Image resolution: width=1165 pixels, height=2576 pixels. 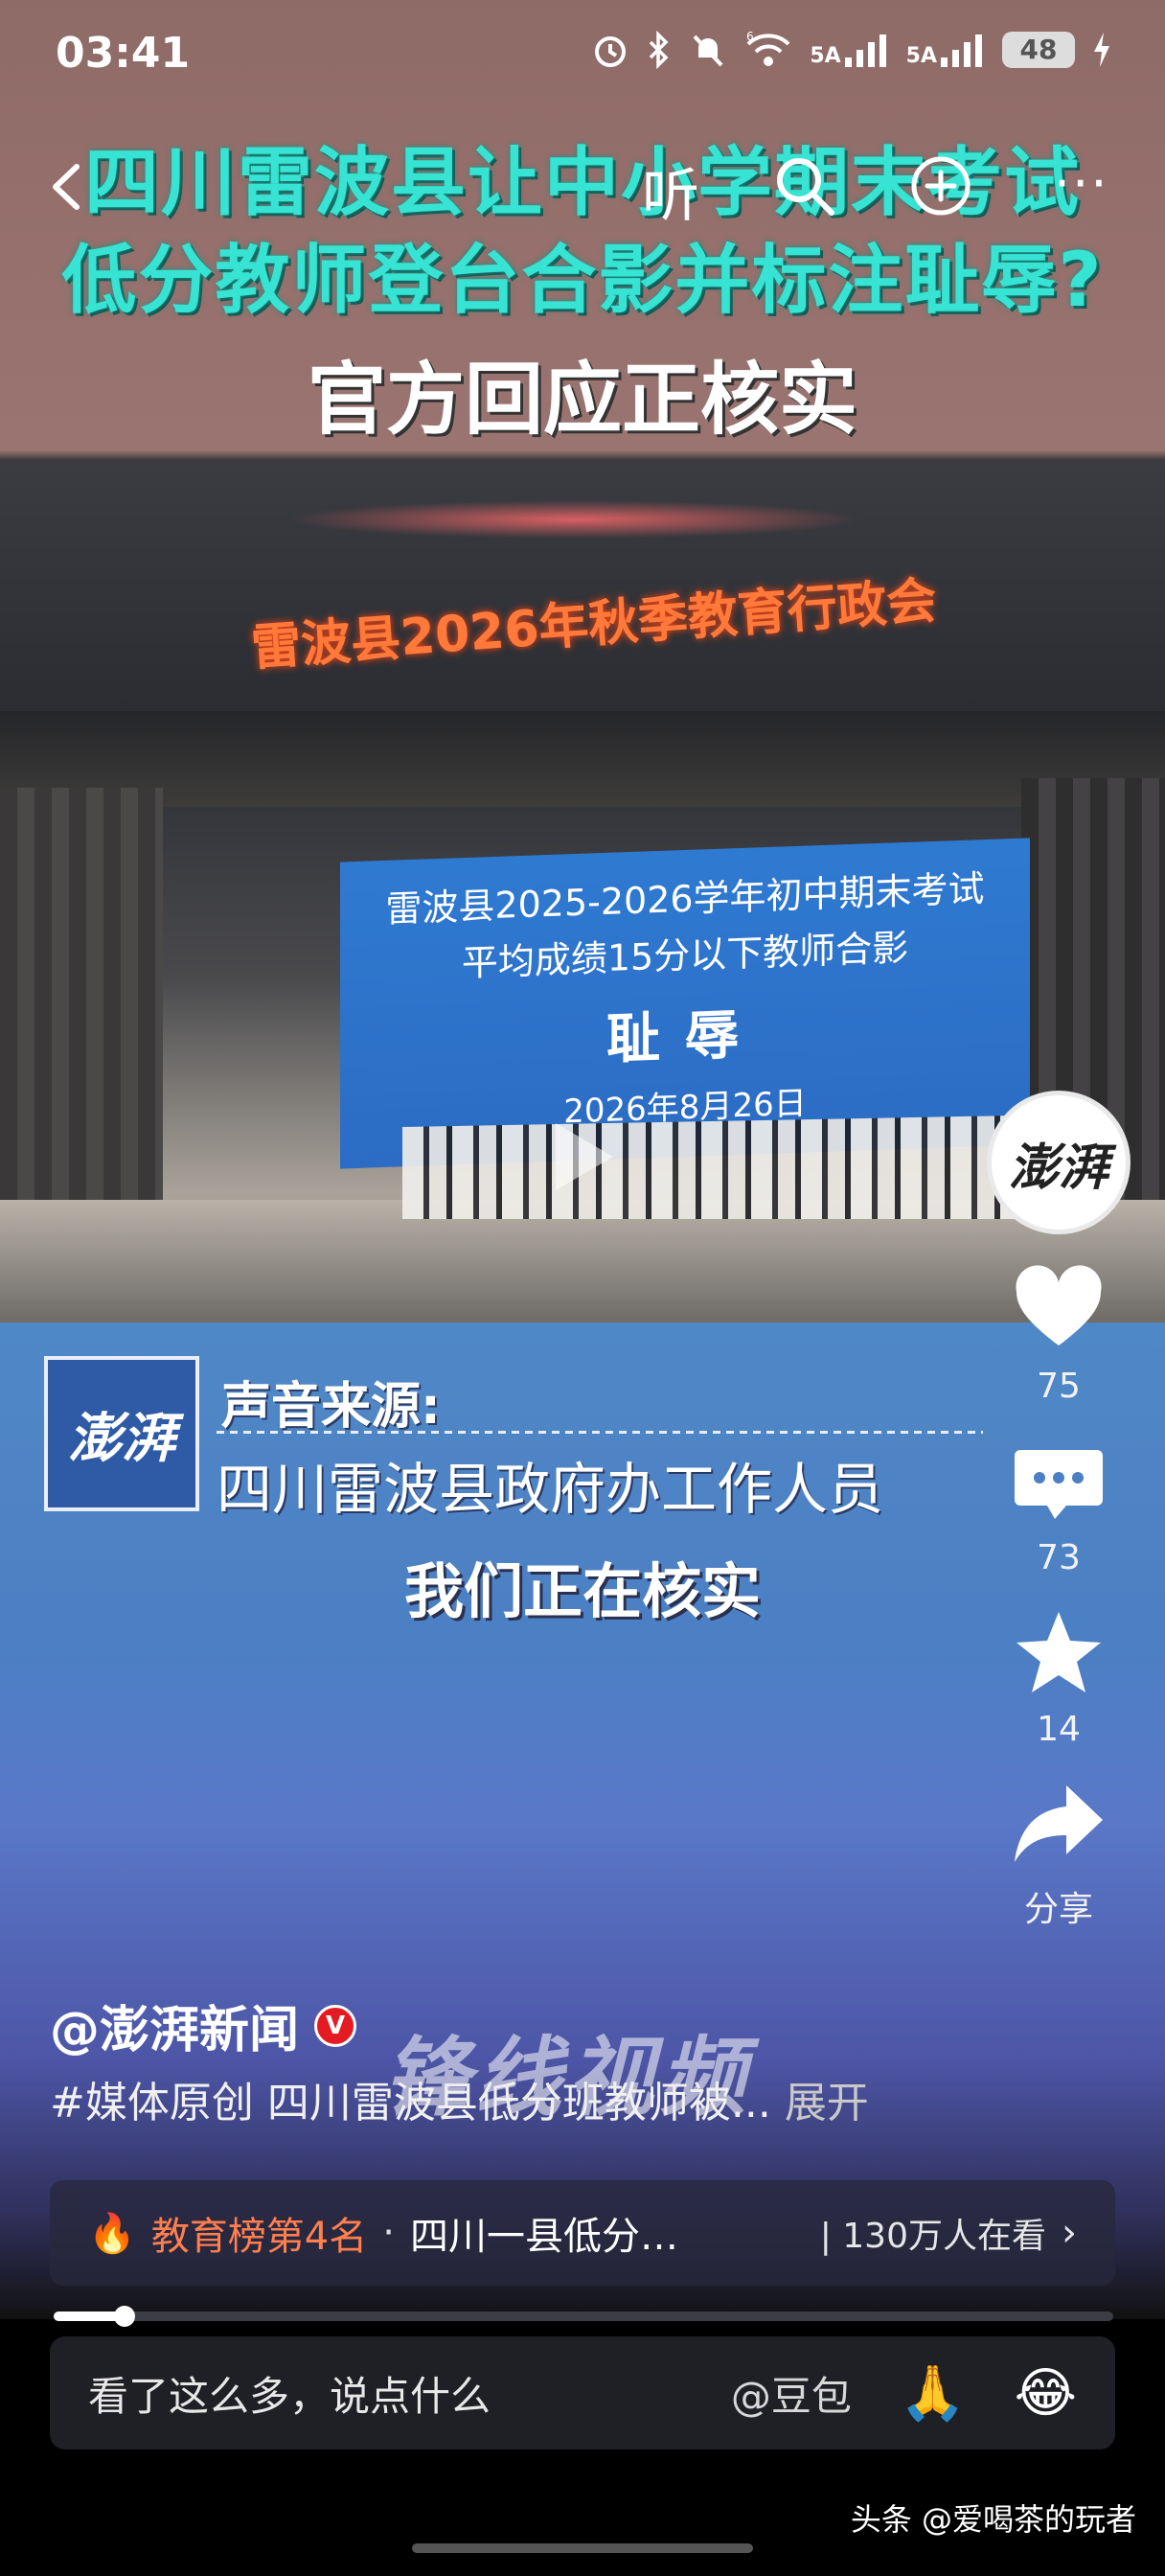 I want to click on progress-knob, so click(x=125, y=2317).